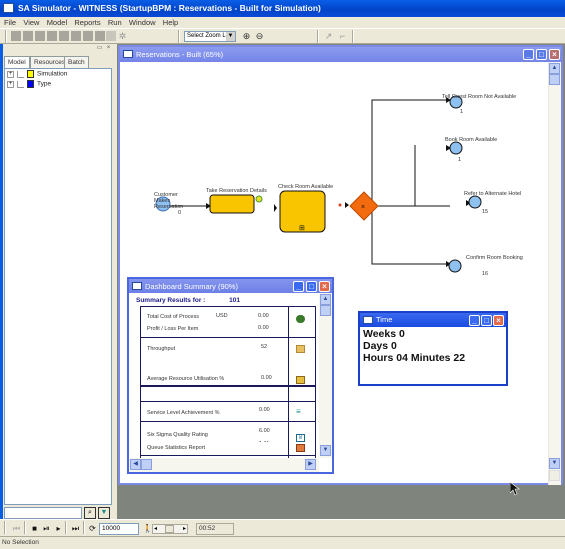 This screenshot has height=549, width=565. I want to click on summary-row-utilisation: Average Resource Utilisation % 0.00, so click(228, 369).